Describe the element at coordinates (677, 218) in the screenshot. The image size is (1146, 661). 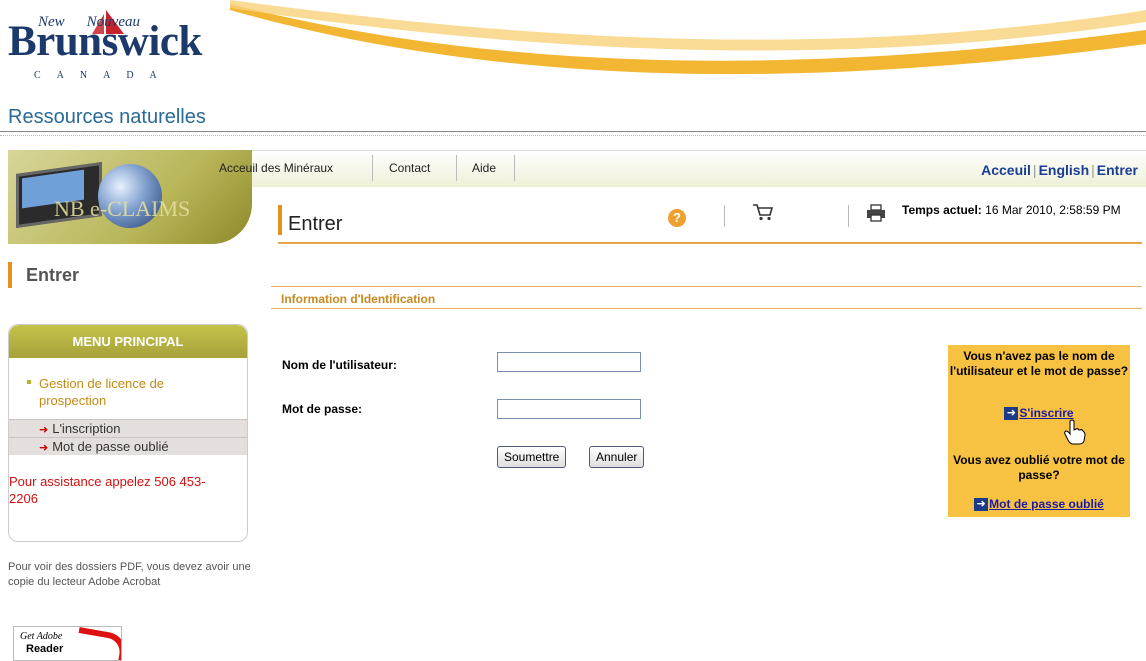
I see `help-icon: ?` at that location.